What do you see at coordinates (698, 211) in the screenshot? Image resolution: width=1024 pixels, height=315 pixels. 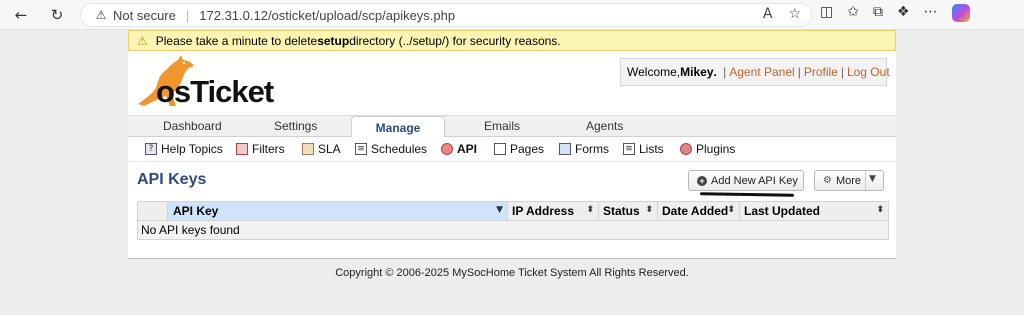 I see `col-date-added: Date Added ⬍` at bounding box center [698, 211].